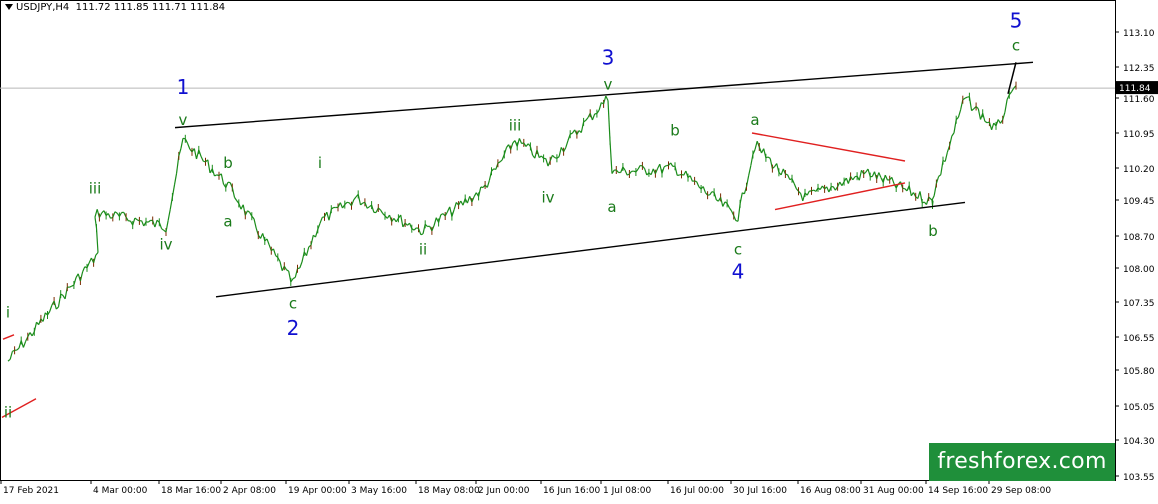 This screenshot has height=504, width=1158. I want to click on y-tick-label: 108.70, so click(1139, 238).